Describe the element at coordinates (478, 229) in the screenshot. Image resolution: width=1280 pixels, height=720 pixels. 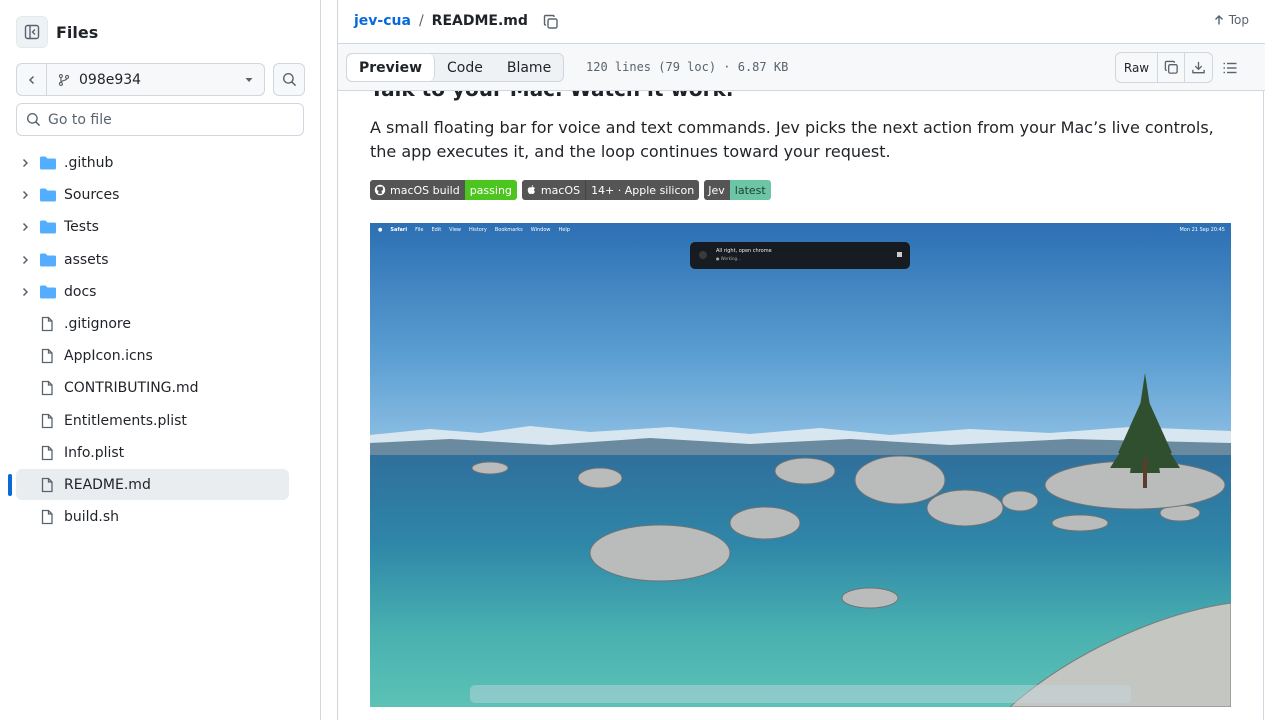
I see `mac-menu-item: History` at that location.